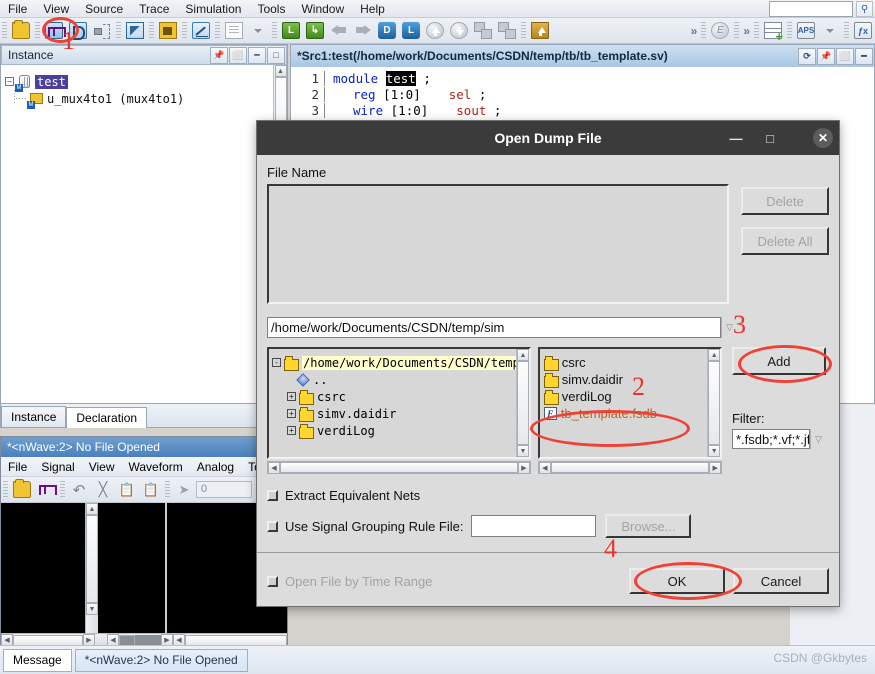 Image resolution: width=875 pixels, height=674 pixels. What do you see at coordinates (215, 467) in the screenshot?
I see `nwave-menu-analog: Analog` at bounding box center [215, 467].